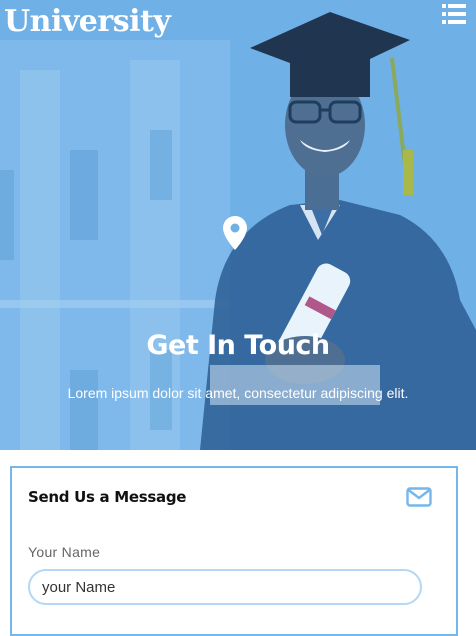 The image size is (476, 636). Describe the element at coordinates (64, 552) in the screenshot. I see `name-field-label: Your Name` at that location.